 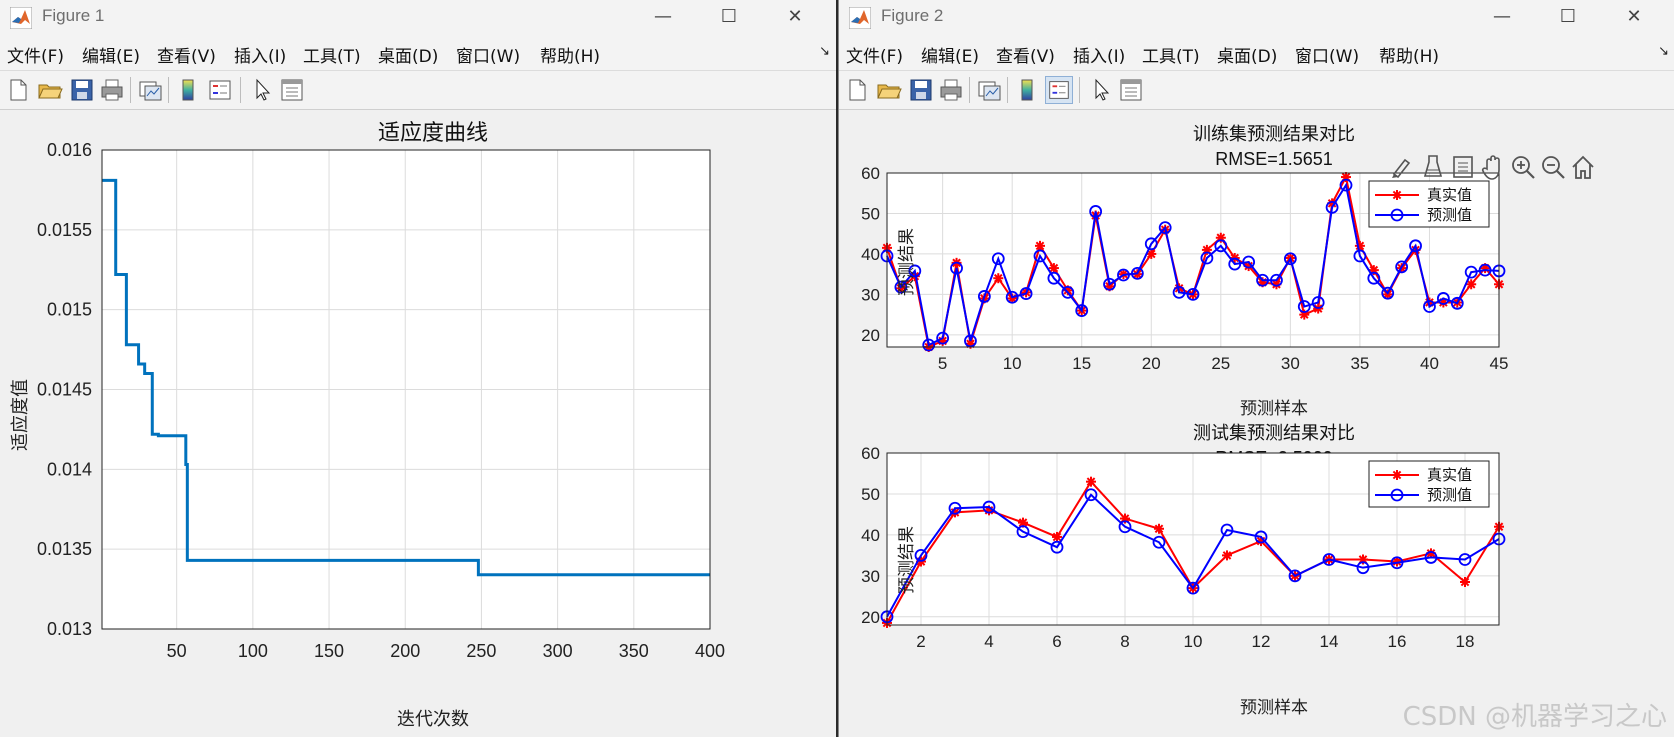 I want to click on y-tick-label: 0.0145, so click(x=64, y=390).